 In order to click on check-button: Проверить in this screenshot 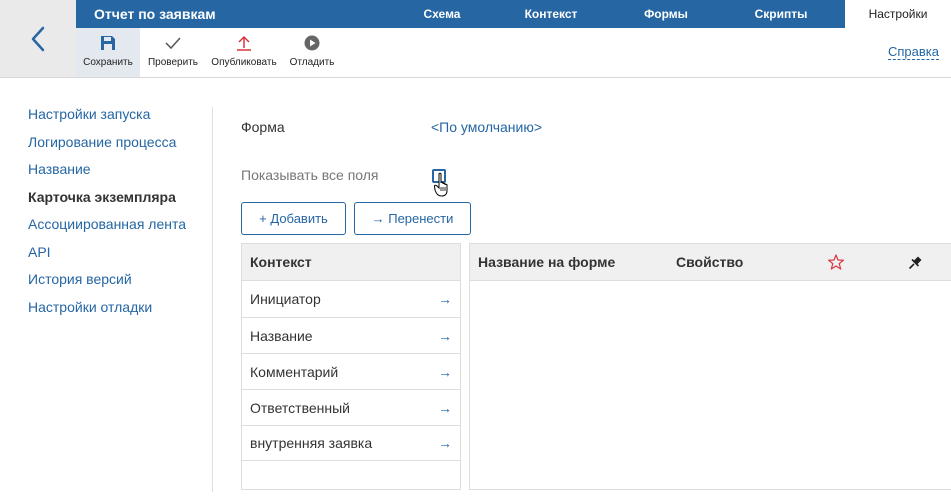, I will do `click(173, 52)`.